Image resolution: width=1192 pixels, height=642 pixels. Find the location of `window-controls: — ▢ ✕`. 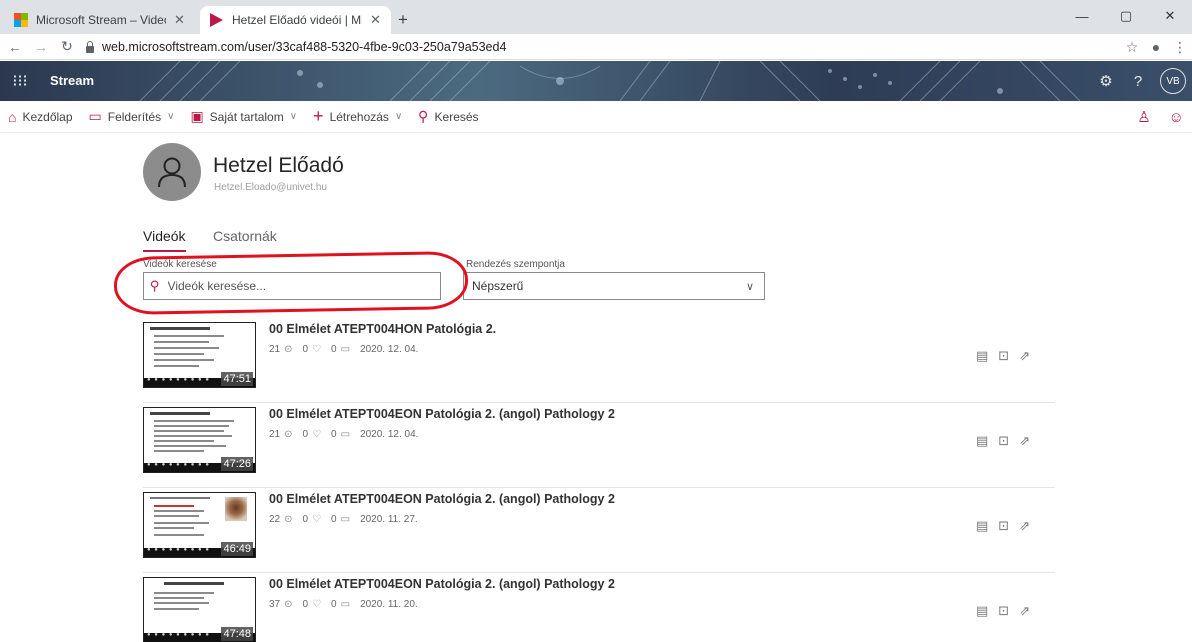

window-controls: — ▢ ✕ is located at coordinates (1126, 16).